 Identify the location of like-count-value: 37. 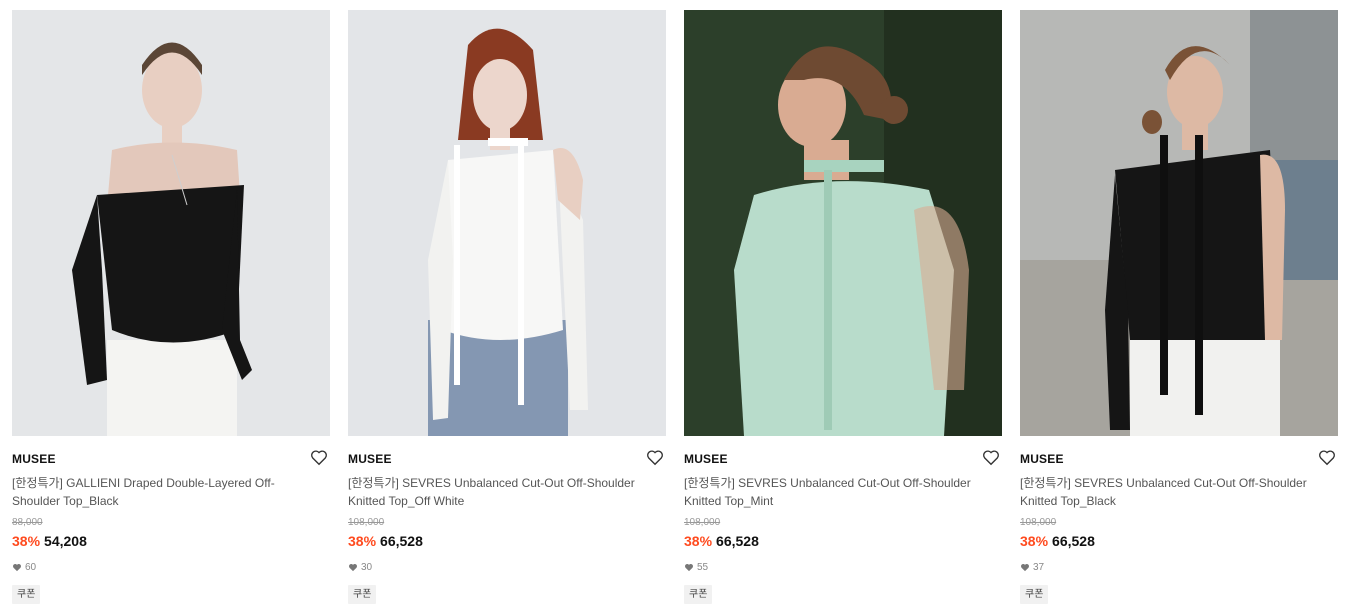
(1039, 567).